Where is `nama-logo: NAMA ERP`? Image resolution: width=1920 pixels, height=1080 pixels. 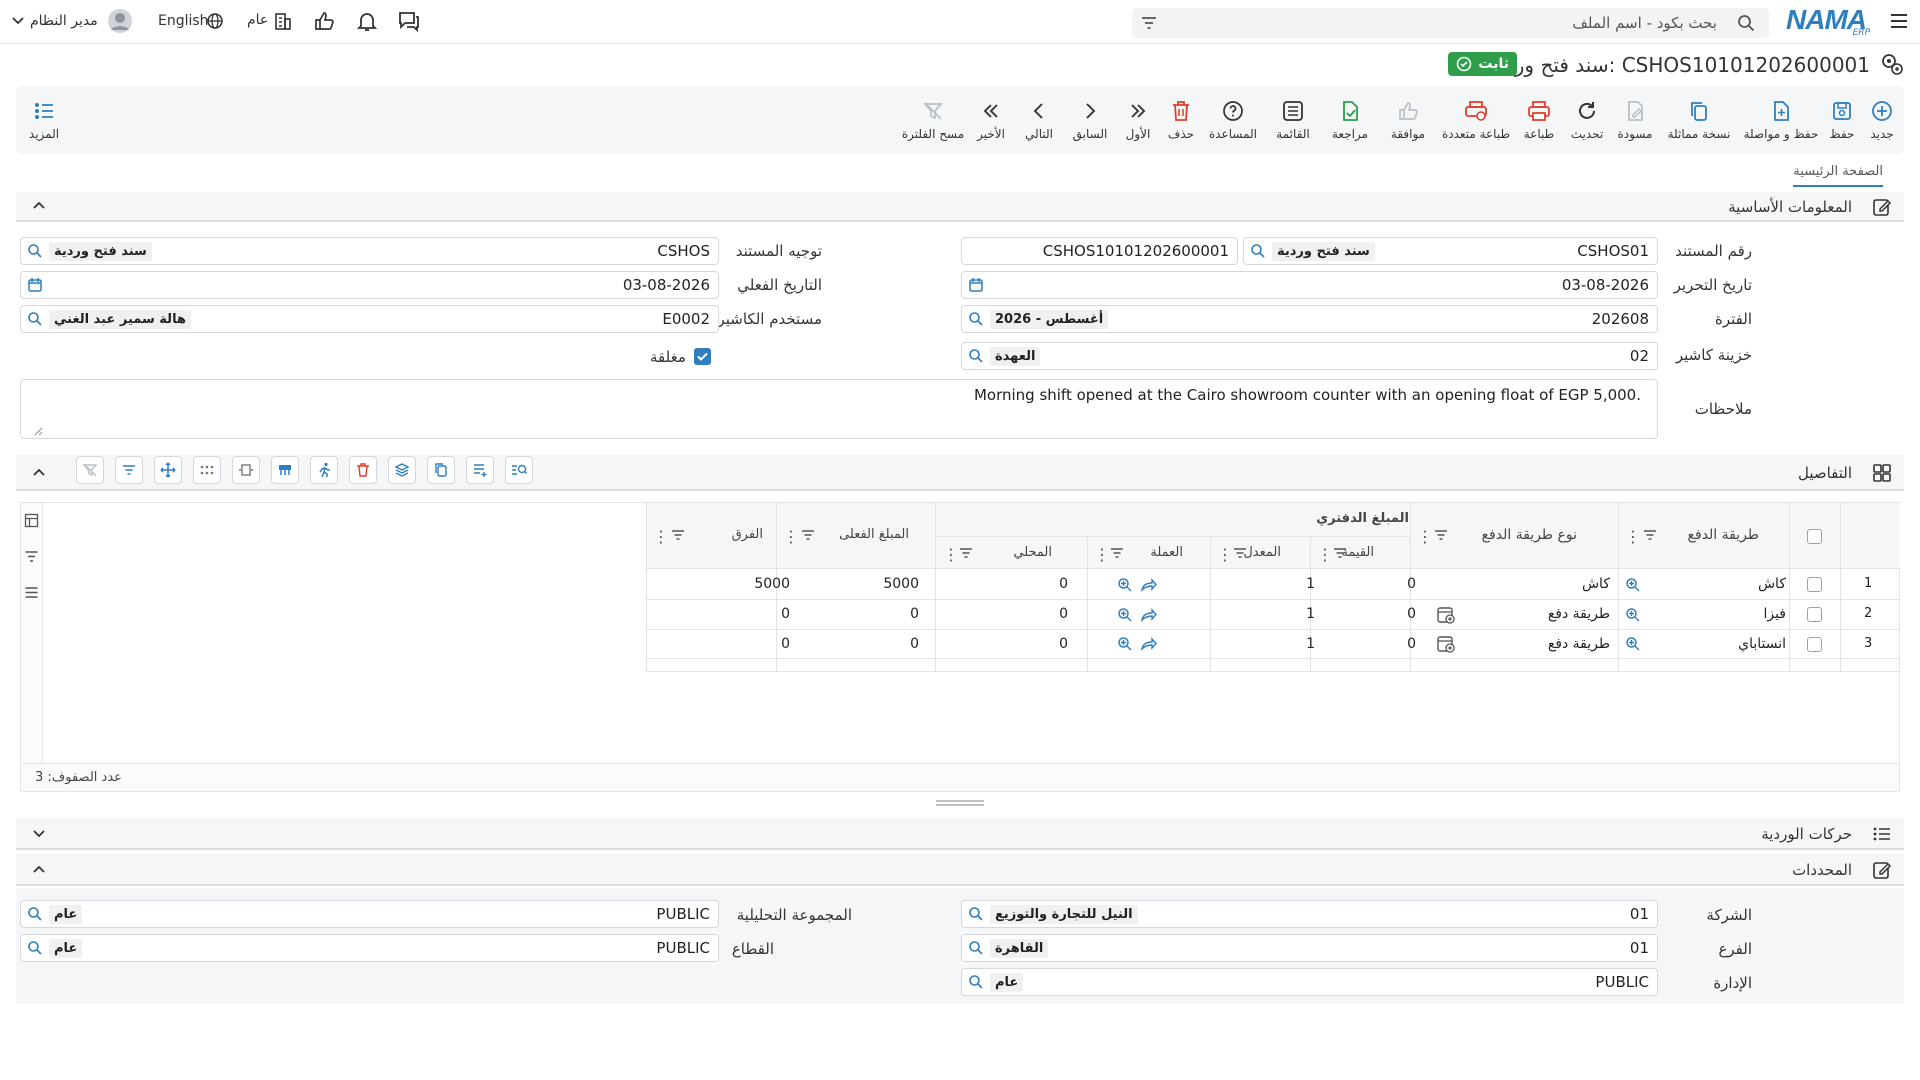 nama-logo: NAMA ERP is located at coordinates (1828, 21).